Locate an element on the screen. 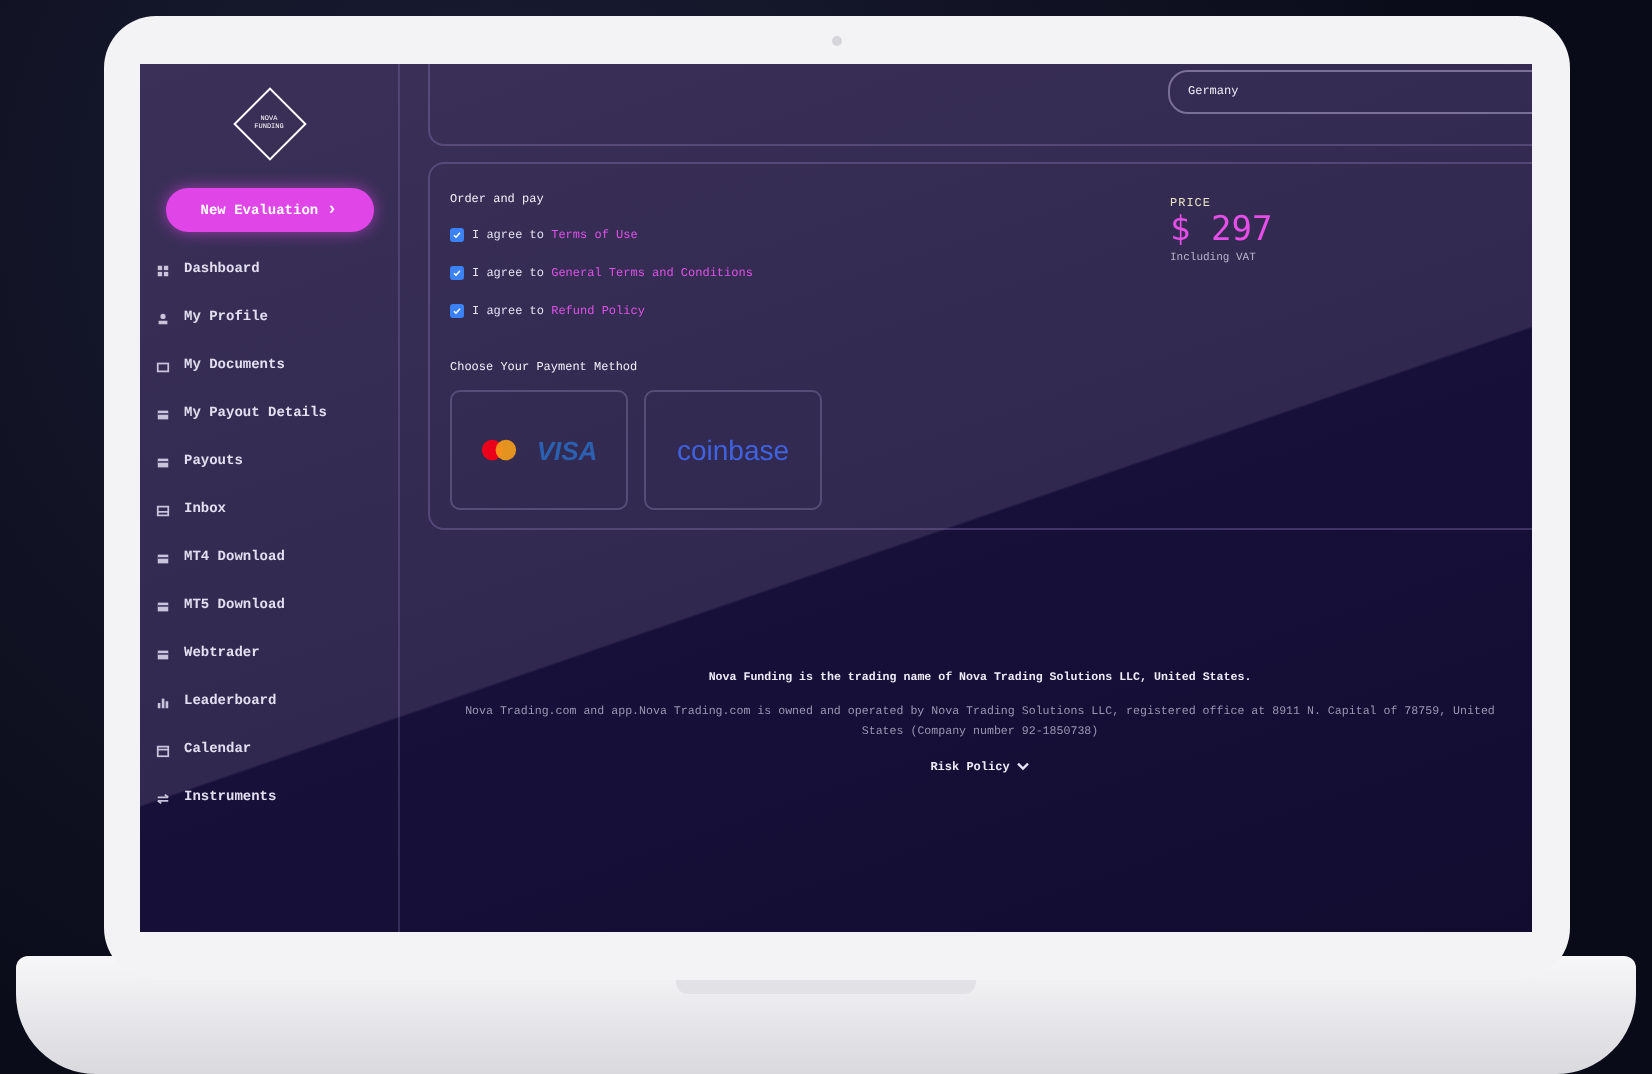 Image resolution: width=1652 pixels, height=1074 pixels. wallet-brand-text: coinbase is located at coordinates (733, 450).